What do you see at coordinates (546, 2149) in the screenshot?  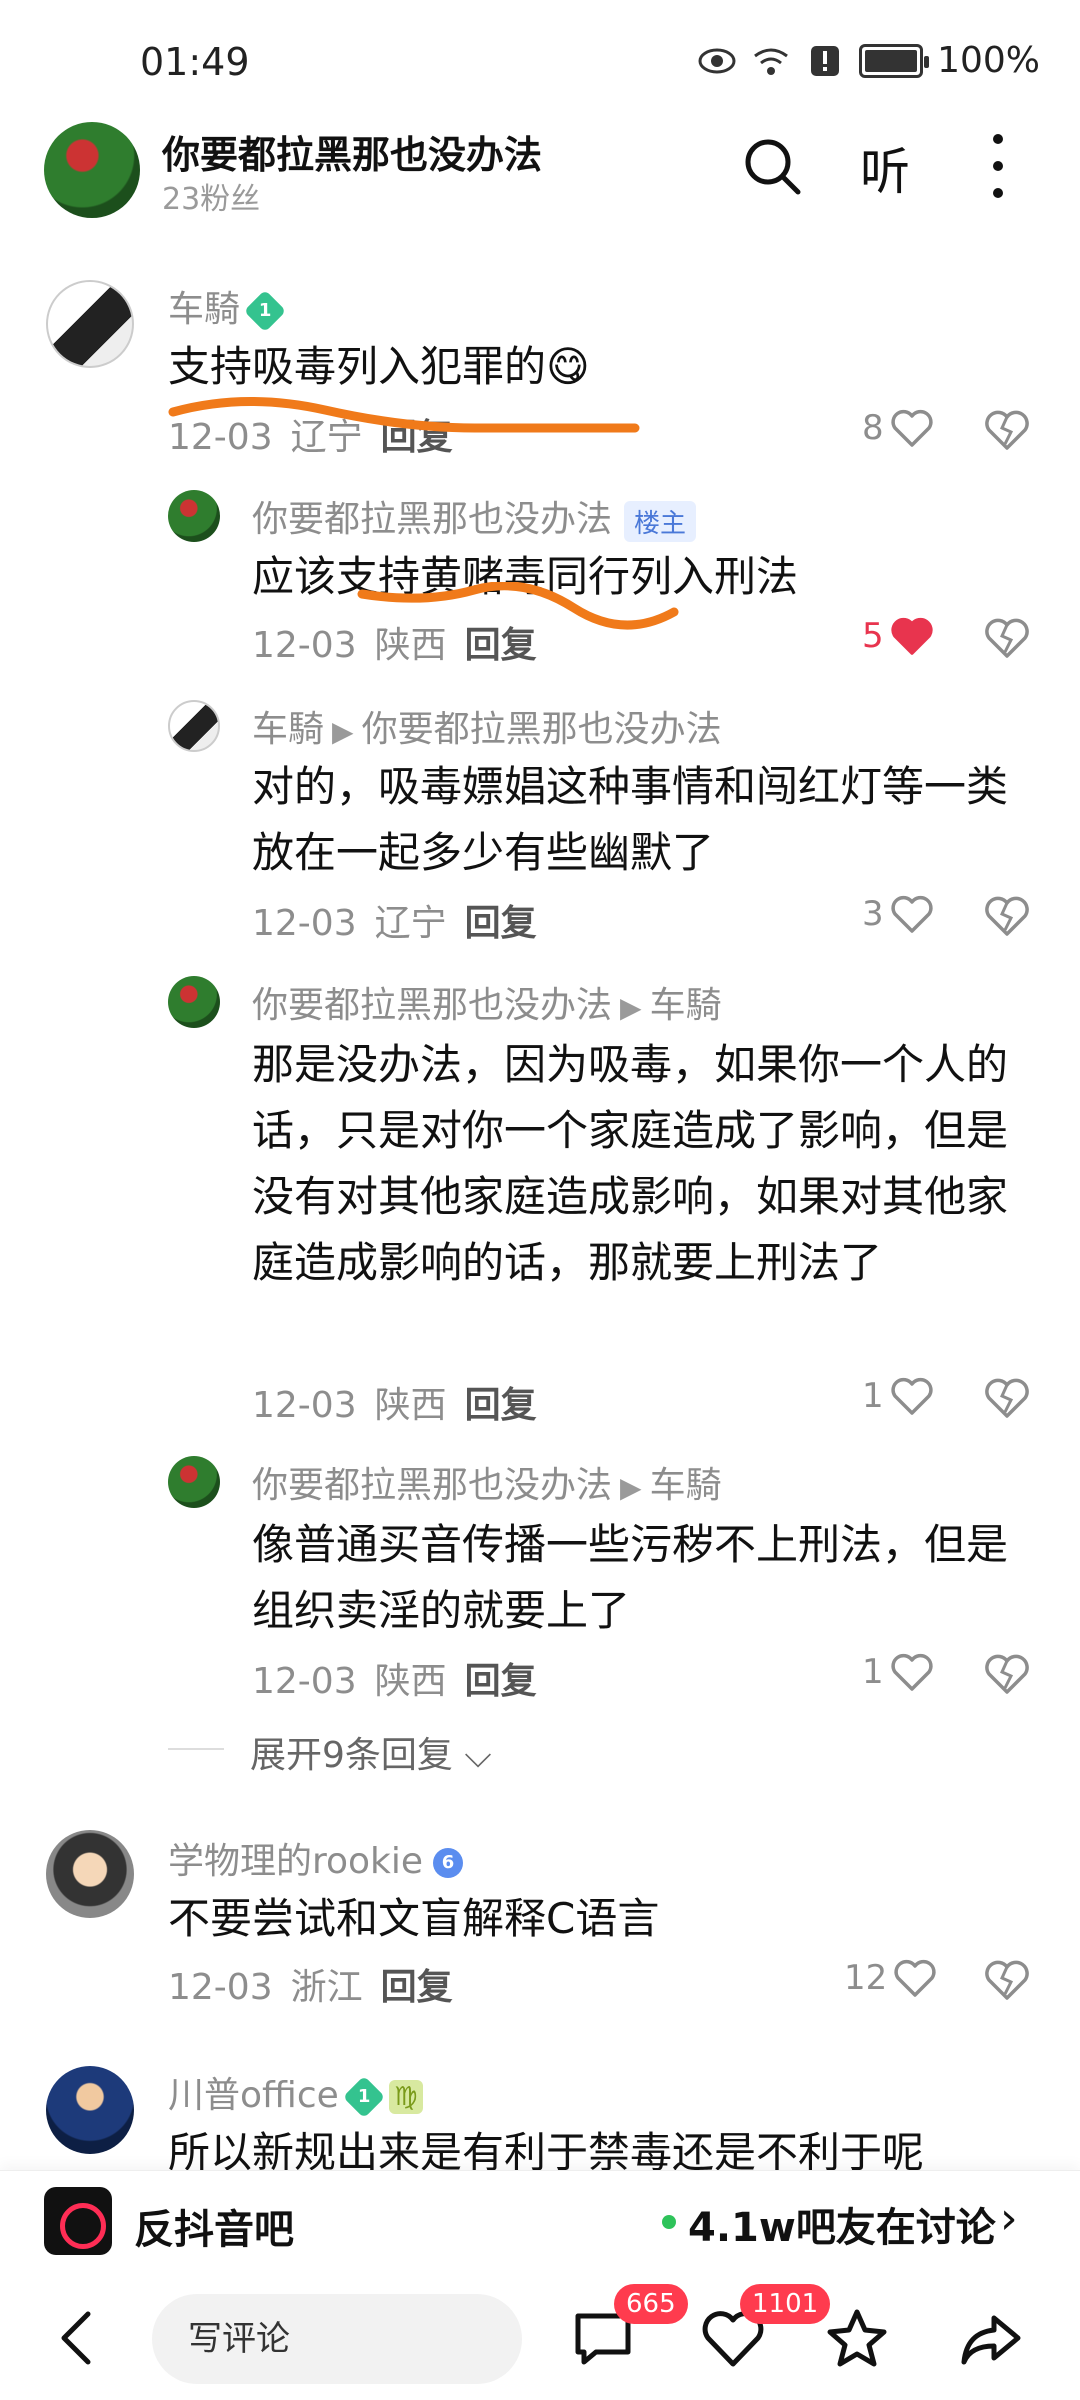 I see `comment-text: 所以新规出来是有利于禁毒还是不利于呢` at bounding box center [546, 2149].